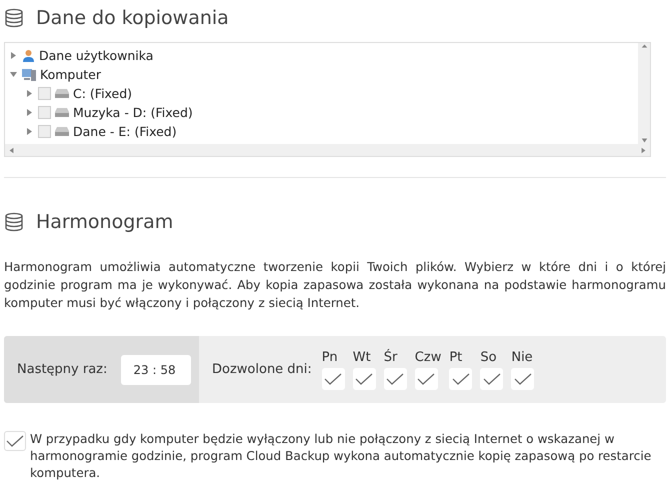 The image size is (670, 497). I want to click on next-run-label: Następny raz:, so click(62, 369).